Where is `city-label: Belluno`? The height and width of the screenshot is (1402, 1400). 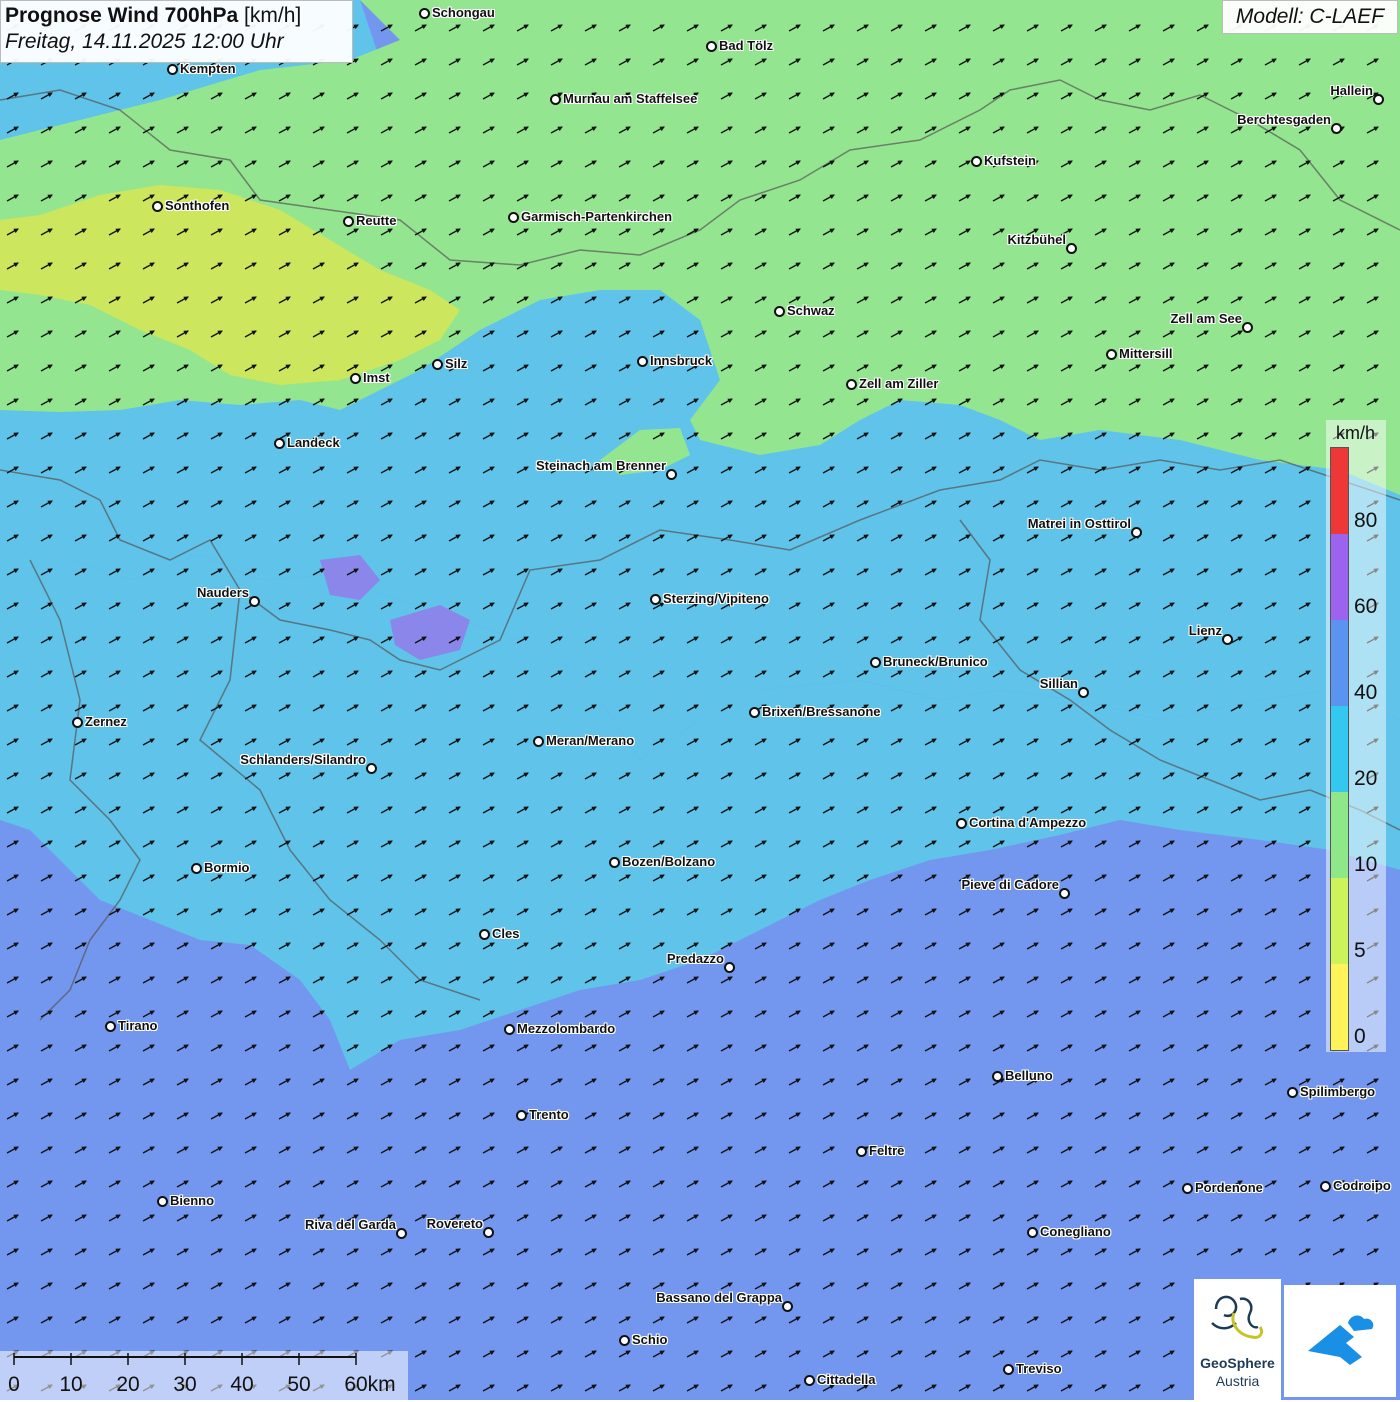 city-label: Belluno is located at coordinates (1029, 1075).